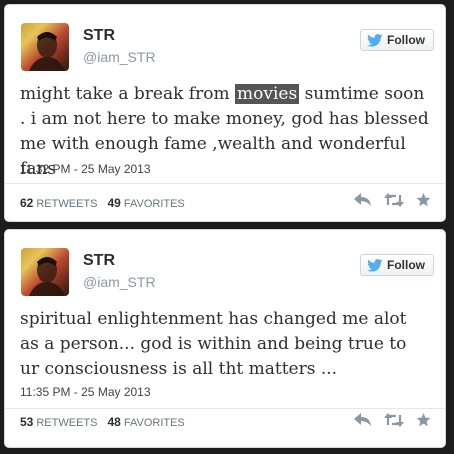 This screenshot has height=454, width=454. Describe the element at coordinates (27, 422) in the screenshot. I see `retweets-count: 53` at that location.